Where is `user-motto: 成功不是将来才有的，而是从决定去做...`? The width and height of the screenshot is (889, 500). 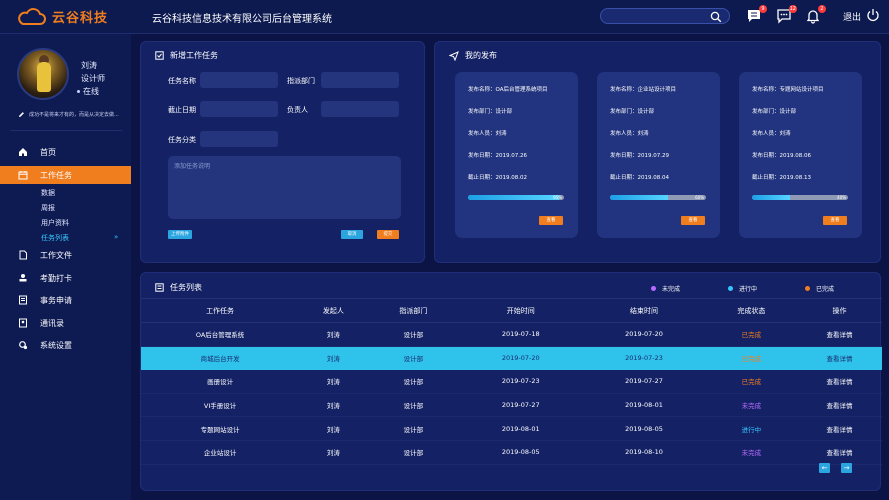
user-motto: 成功不是将来才有的，而是从决定去做... is located at coordinates (68, 114).